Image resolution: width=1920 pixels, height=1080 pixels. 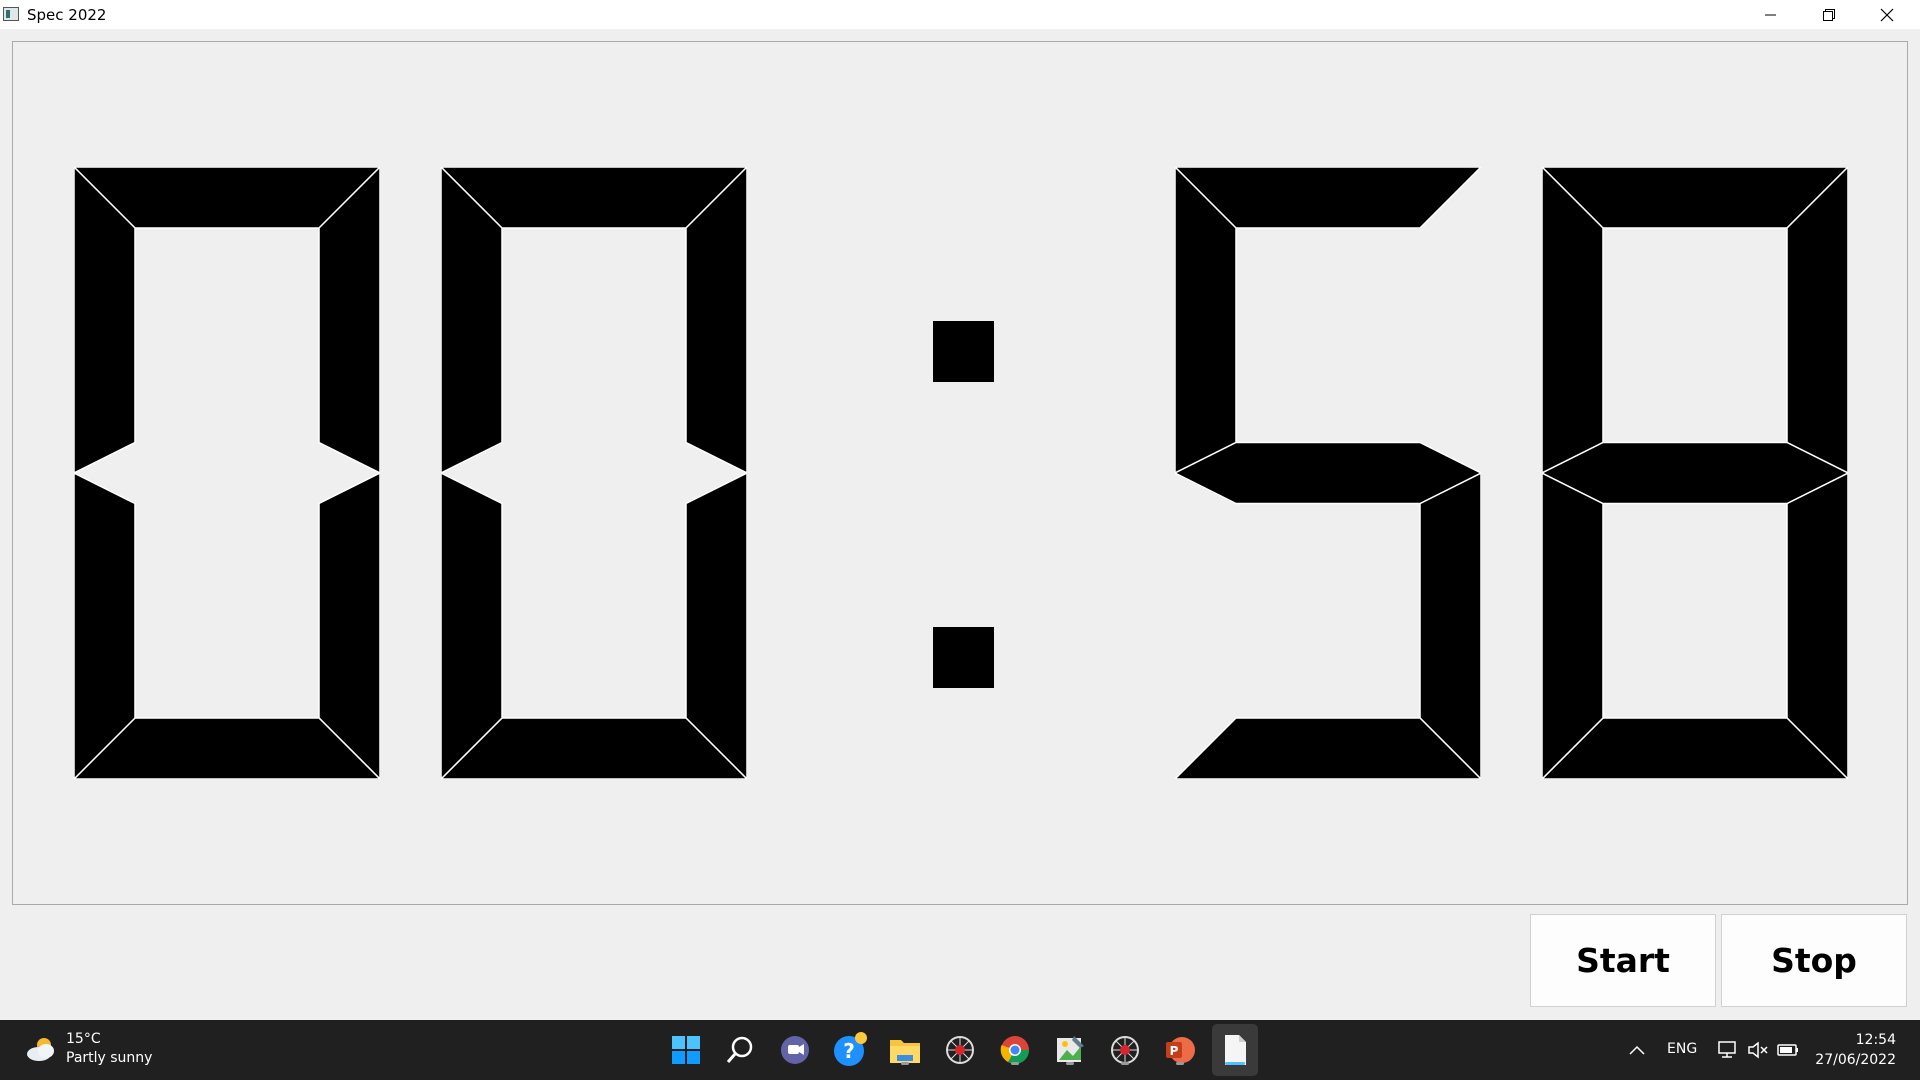 What do you see at coordinates (686, 1050) in the screenshot?
I see `windows-start-icon` at bounding box center [686, 1050].